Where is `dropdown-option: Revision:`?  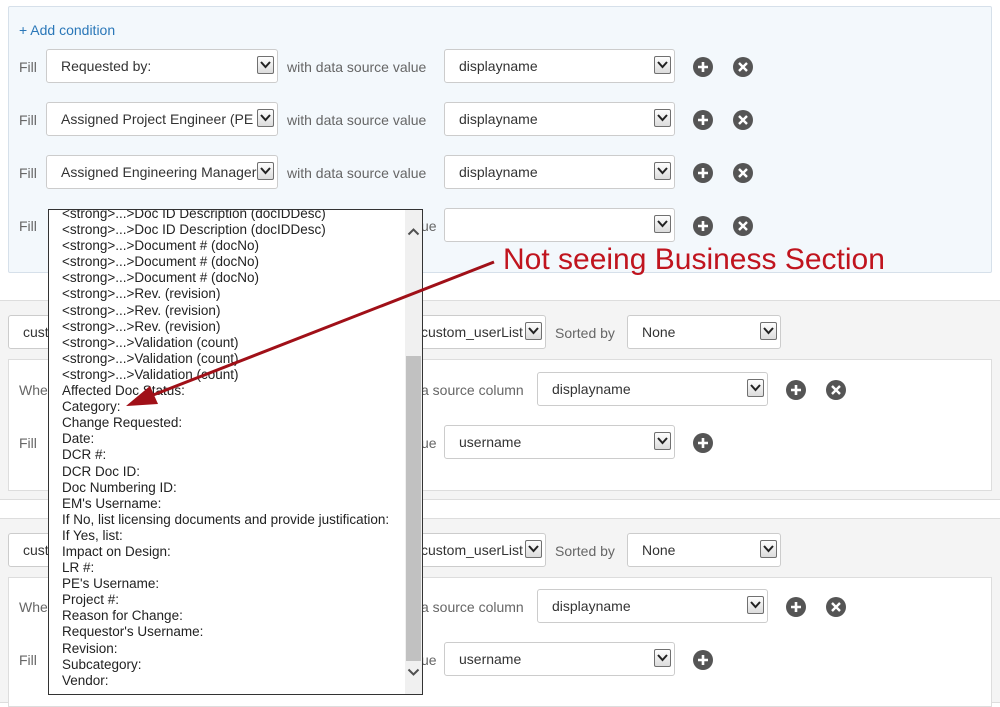
dropdown-option: Revision: is located at coordinates (234, 649).